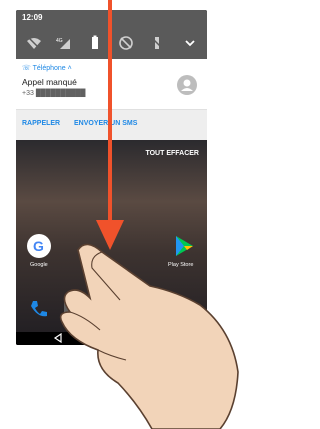  I want to click on avatar, so click(187, 85).